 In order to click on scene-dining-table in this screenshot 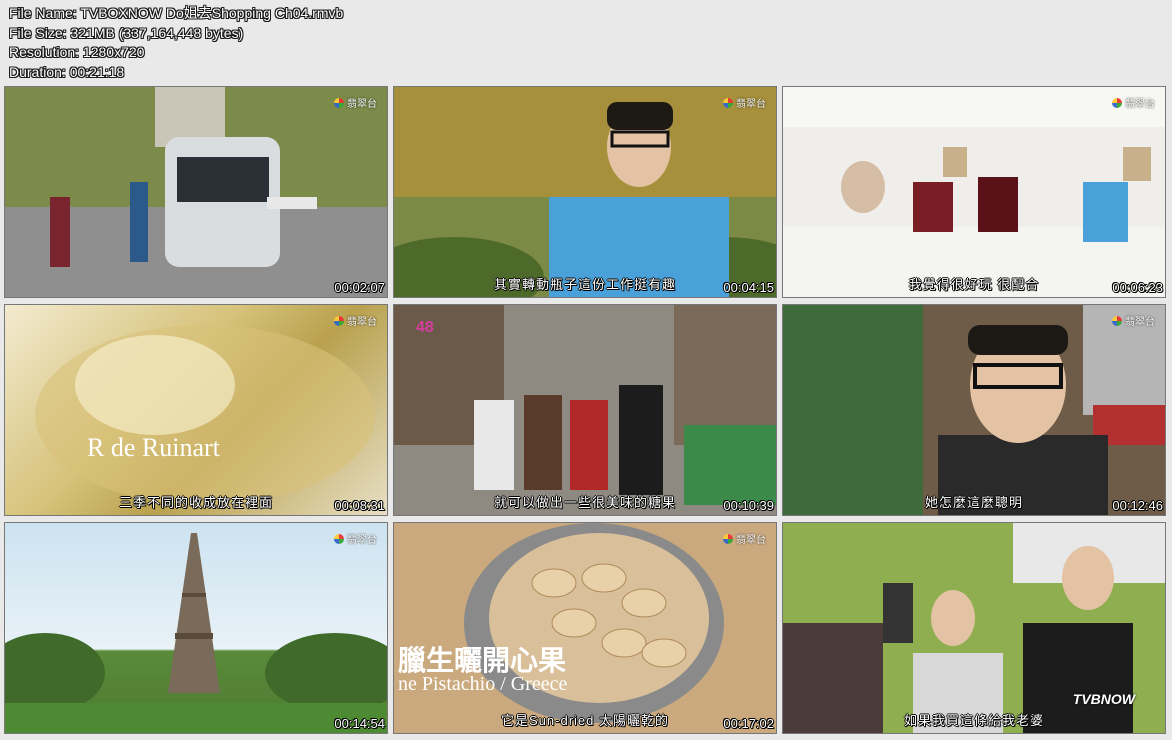, I will do `click(974, 192)`.